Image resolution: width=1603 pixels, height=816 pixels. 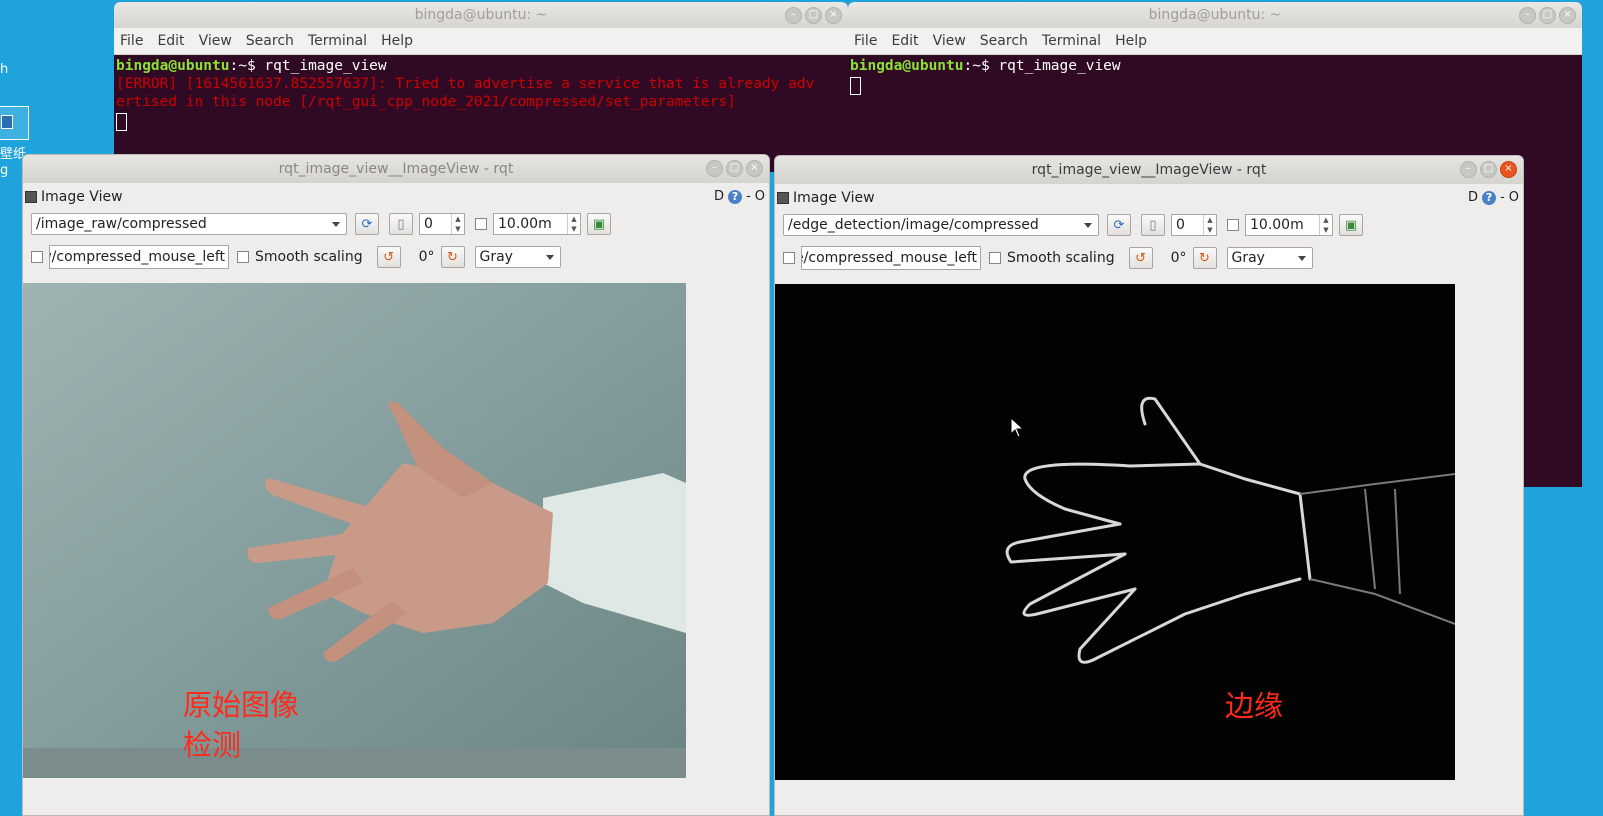 I want to click on mouse-topic-input: e/compressed_mouse_left, so click(x=891, y=258).